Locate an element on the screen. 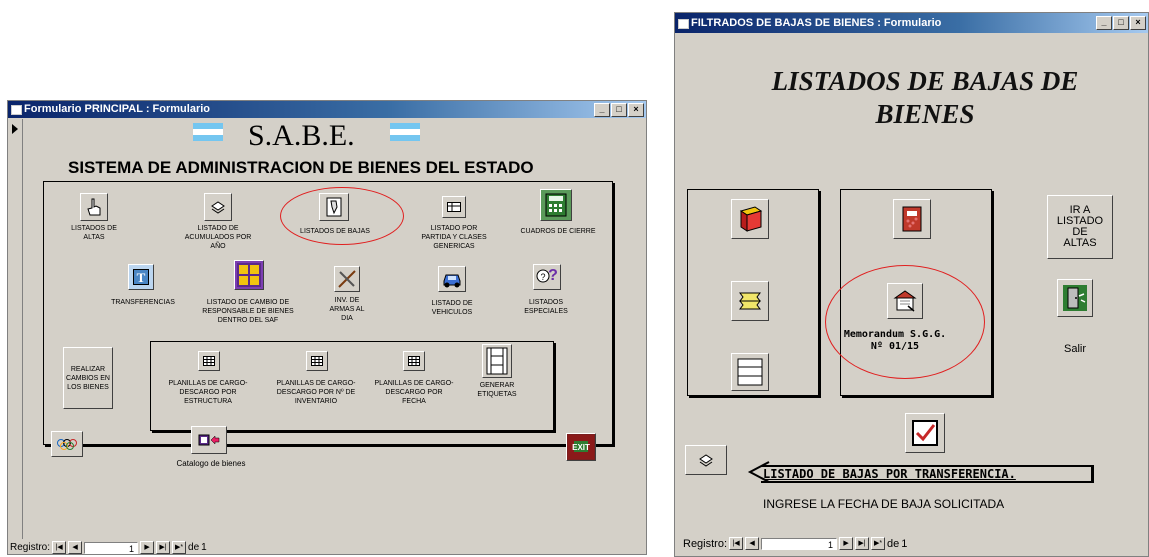 Image resolution: width=1149 pixels, height=557 pixels. olympic-rings-icon is located at coordinates (67, 444).